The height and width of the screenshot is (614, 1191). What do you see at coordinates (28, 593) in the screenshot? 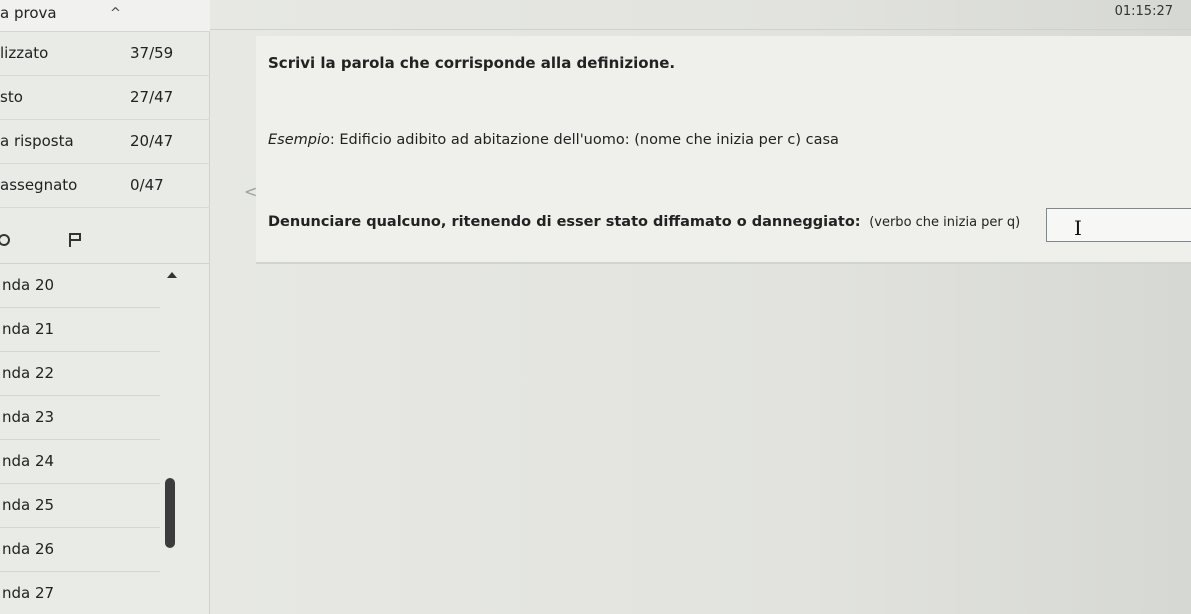
I see `question-label: nda 27` at bounding box center [28, 593].